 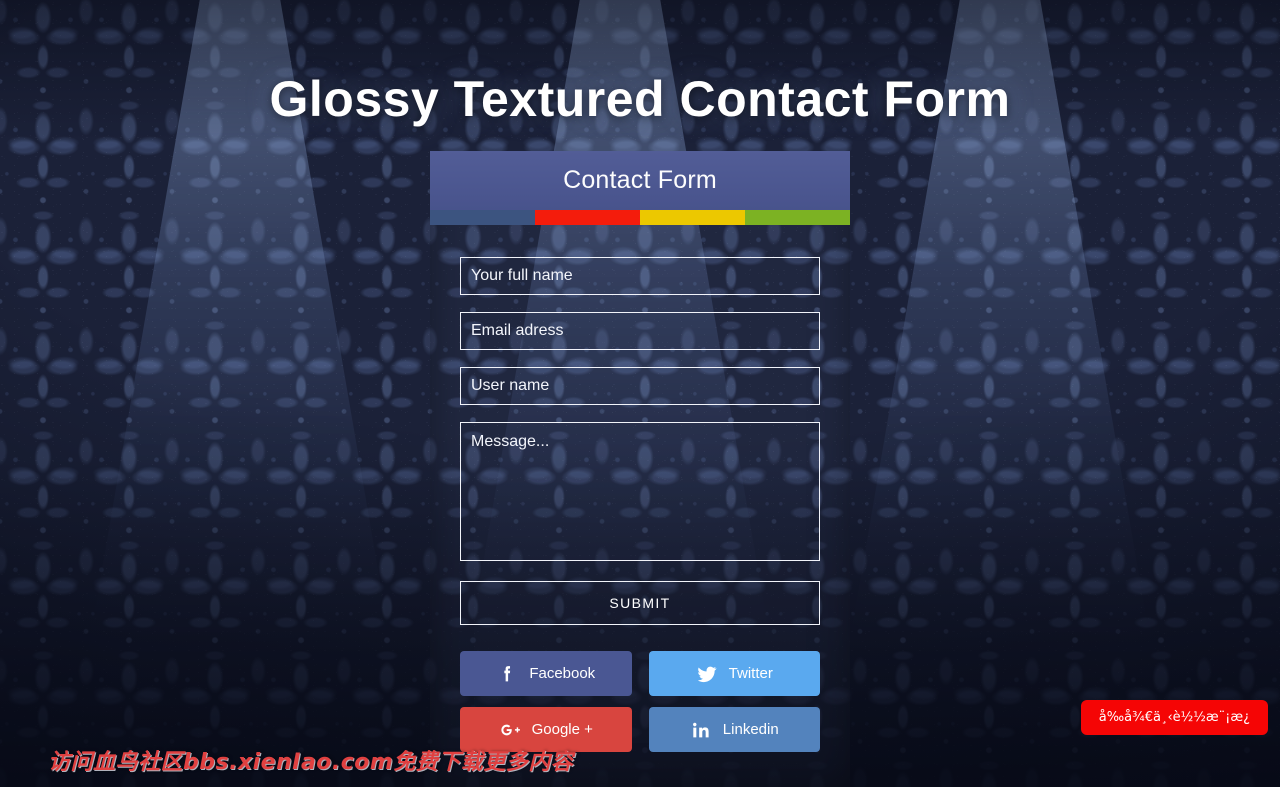 What do you see at coordinates (640, 99) in the screenshot?
I see `page-title: Glossy Textured Contact Form` at bounding box center [640, 99].